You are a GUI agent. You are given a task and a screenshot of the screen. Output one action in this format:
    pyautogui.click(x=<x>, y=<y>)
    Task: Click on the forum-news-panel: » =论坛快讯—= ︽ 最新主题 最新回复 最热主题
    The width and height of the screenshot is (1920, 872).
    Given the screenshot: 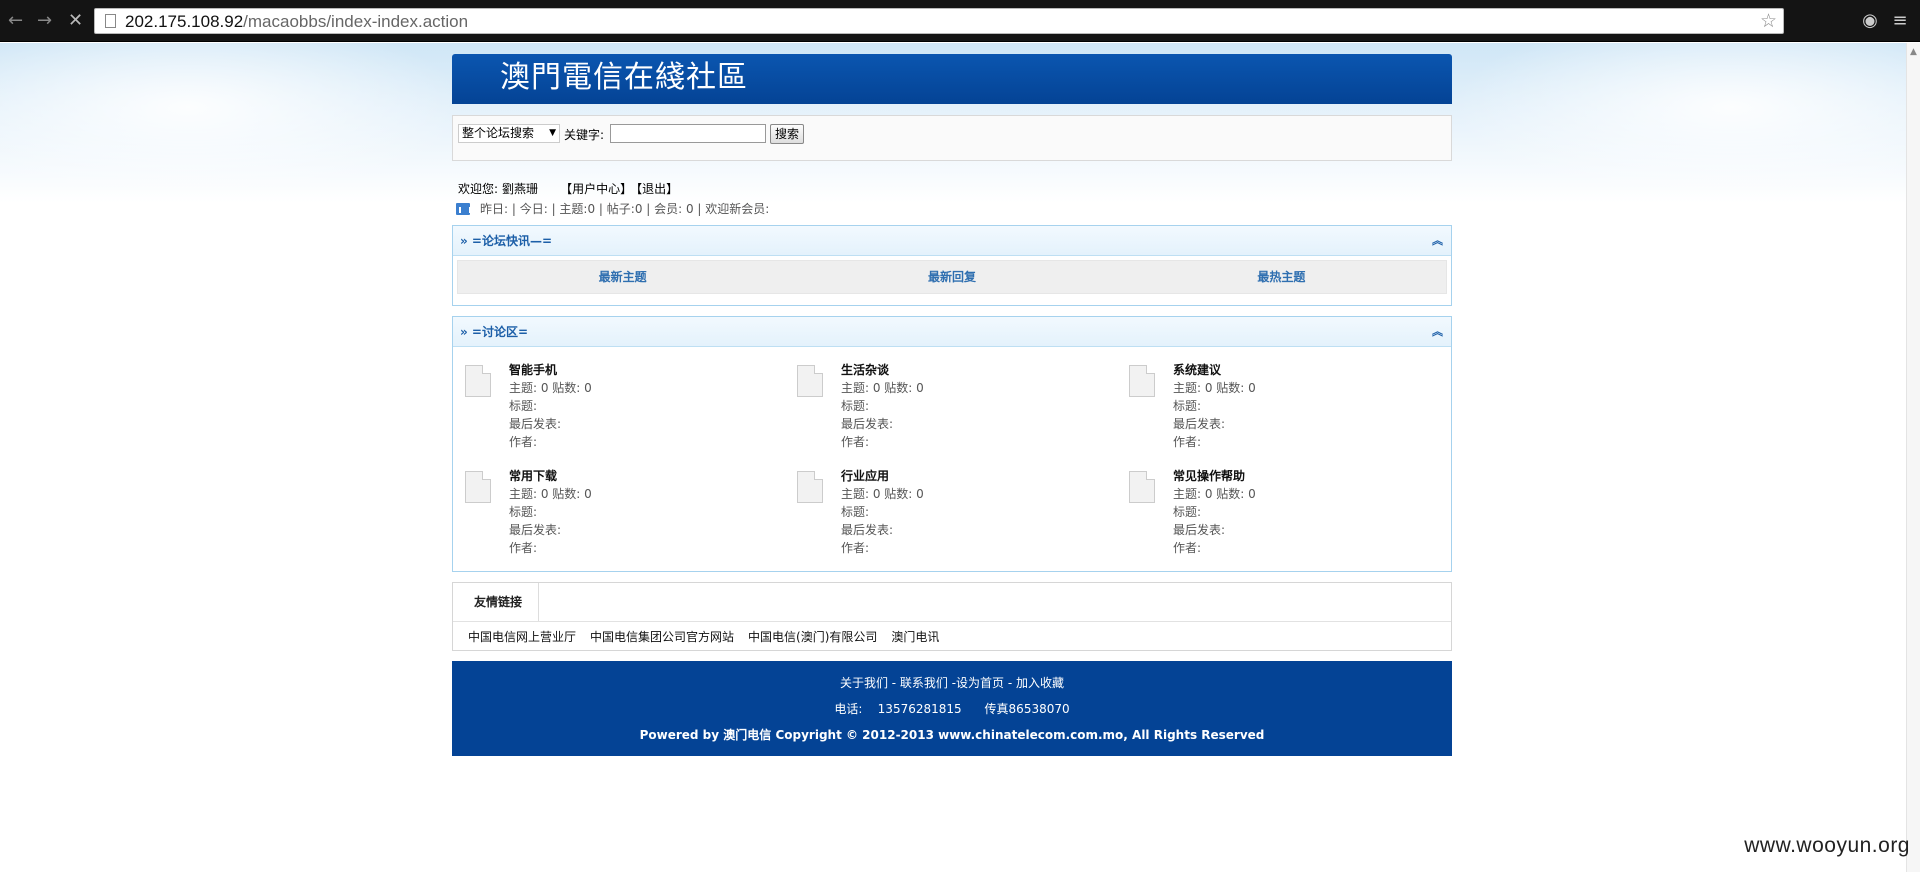 What is the action you would take?
    pyautogui.click(x=952, y=265)
    